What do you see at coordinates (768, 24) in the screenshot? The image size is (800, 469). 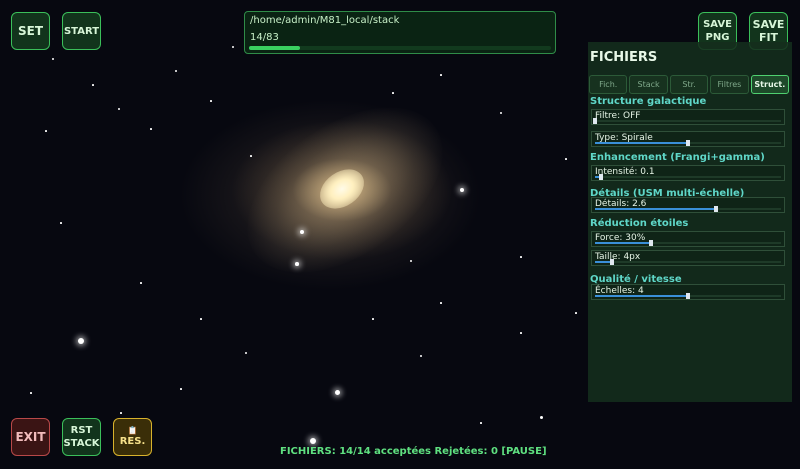 I see `save-fit-line1: SAVE` at bounding box center [768, 24].